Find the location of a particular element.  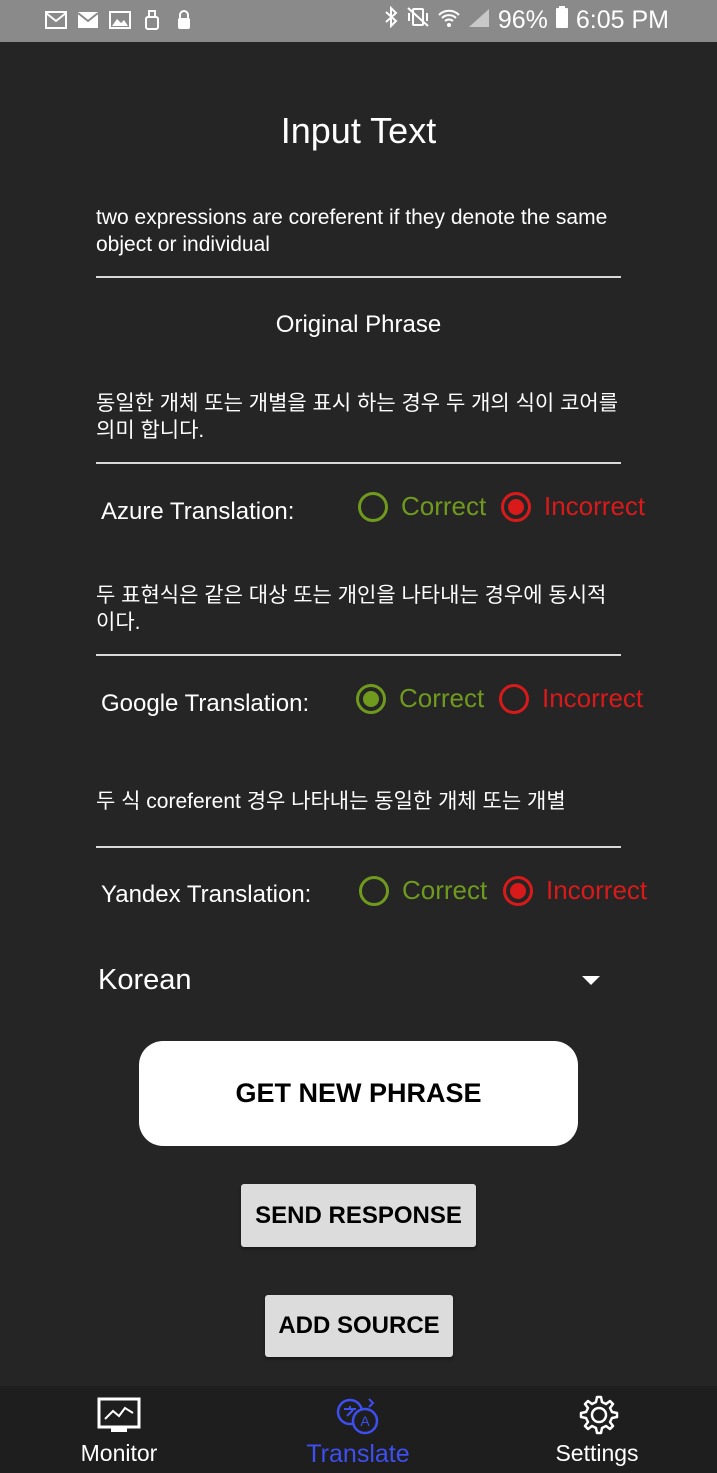

yandex-incorrect-radio: Incorrect is located at coordinates (575, 890).